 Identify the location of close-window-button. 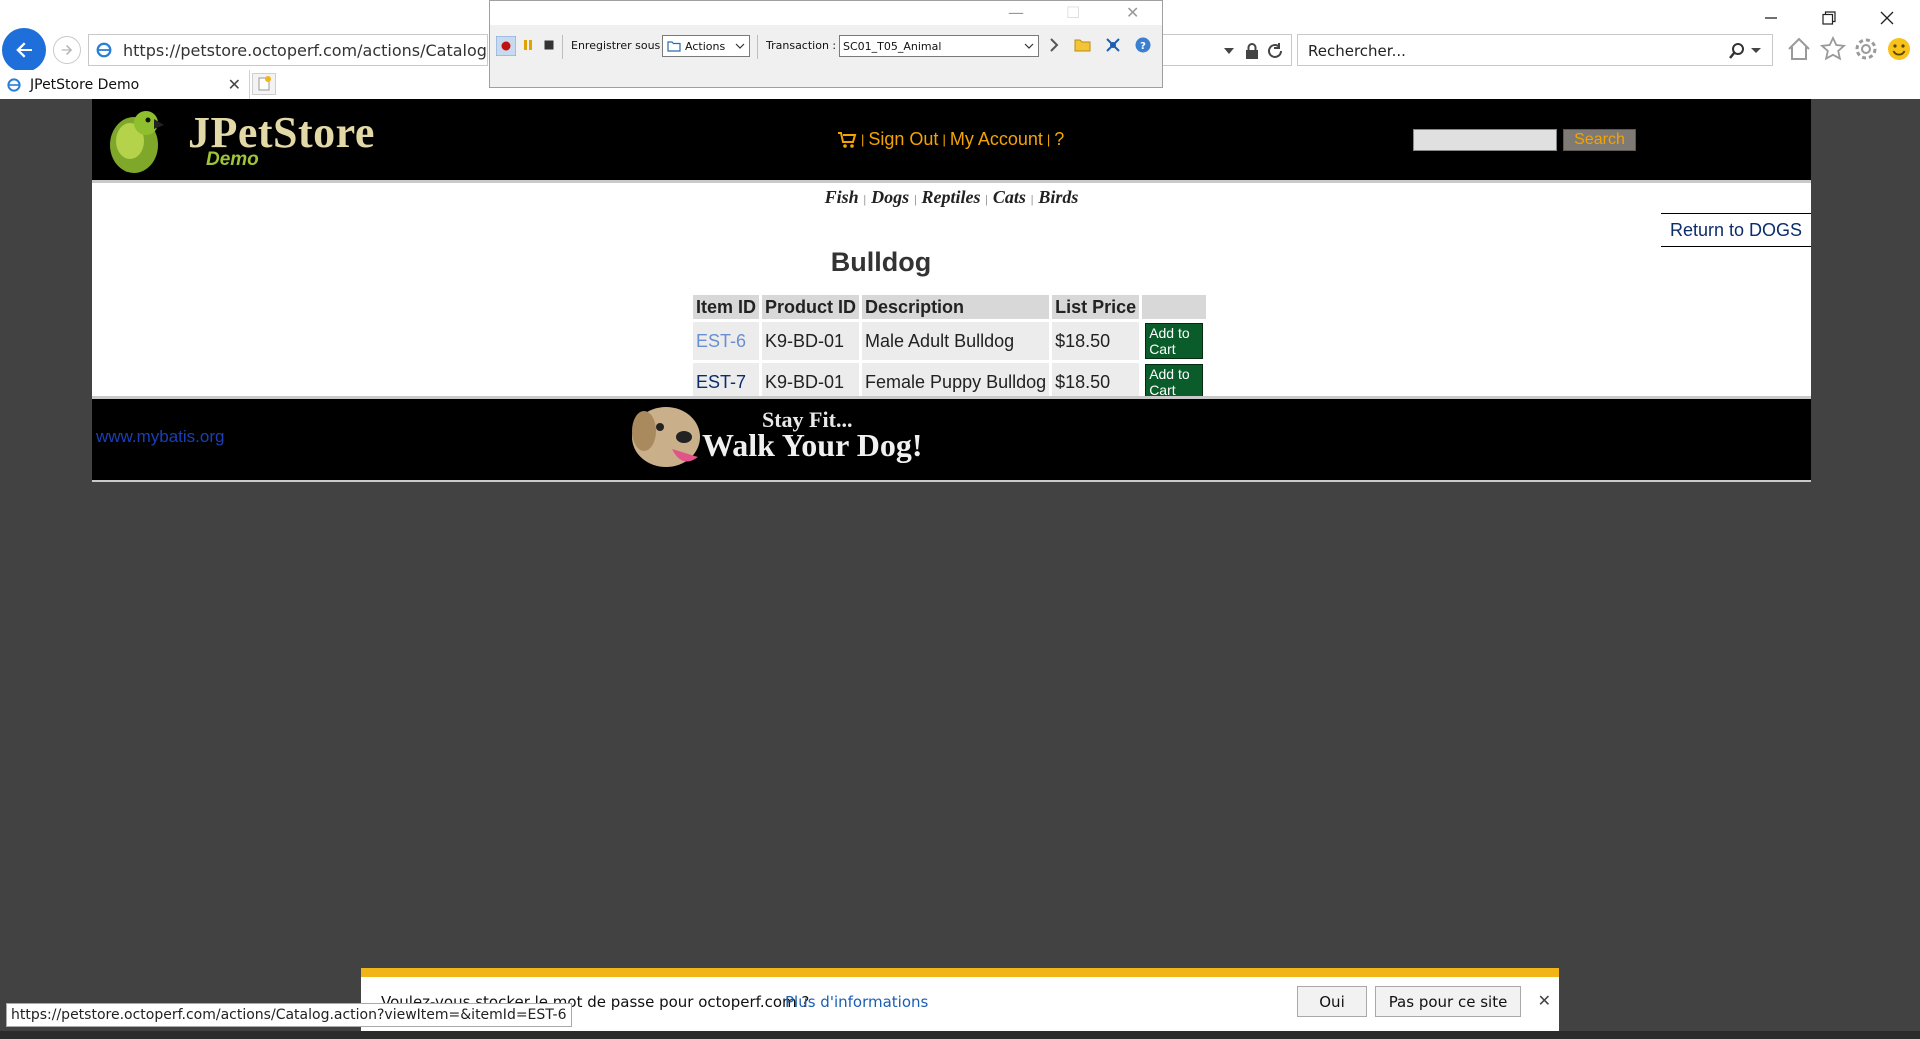
(1887, 18).